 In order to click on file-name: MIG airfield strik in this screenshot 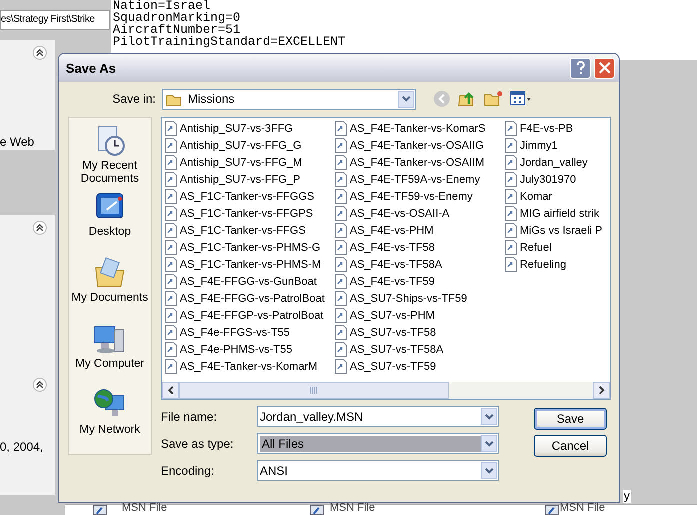, I will do `click(560, 214)`.